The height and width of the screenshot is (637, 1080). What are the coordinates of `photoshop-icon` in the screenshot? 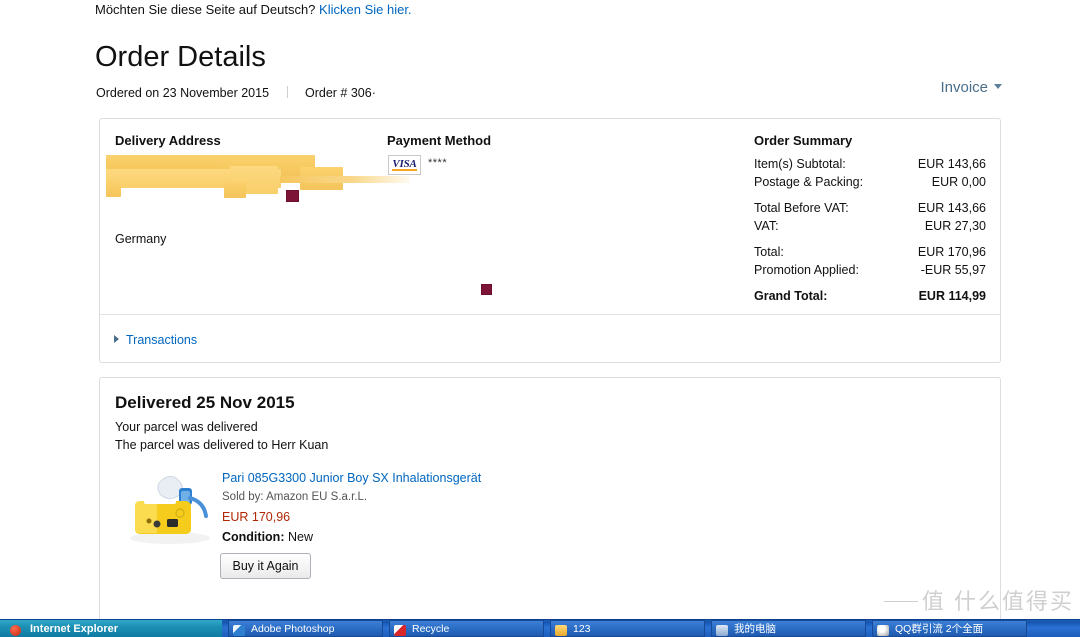 It's located at (239, 630).